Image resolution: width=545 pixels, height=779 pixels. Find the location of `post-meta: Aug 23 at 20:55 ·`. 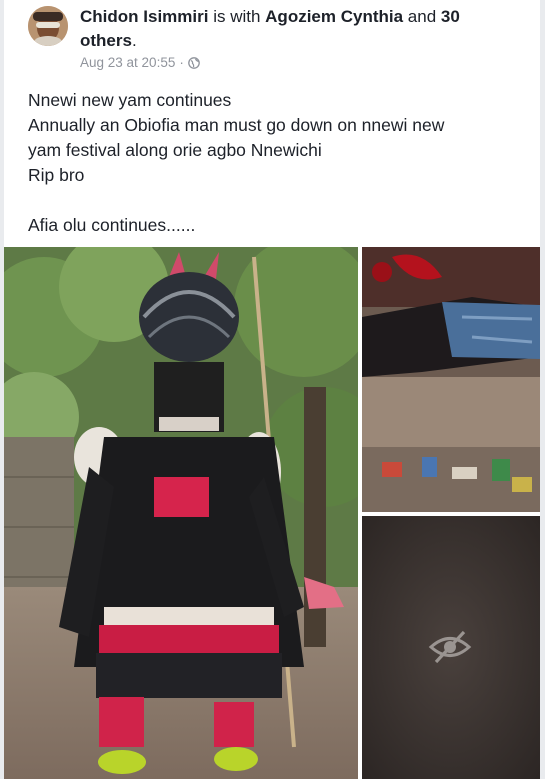

post-meta: Aug 23 at 20:55 · is located at coordinates (140, 62).